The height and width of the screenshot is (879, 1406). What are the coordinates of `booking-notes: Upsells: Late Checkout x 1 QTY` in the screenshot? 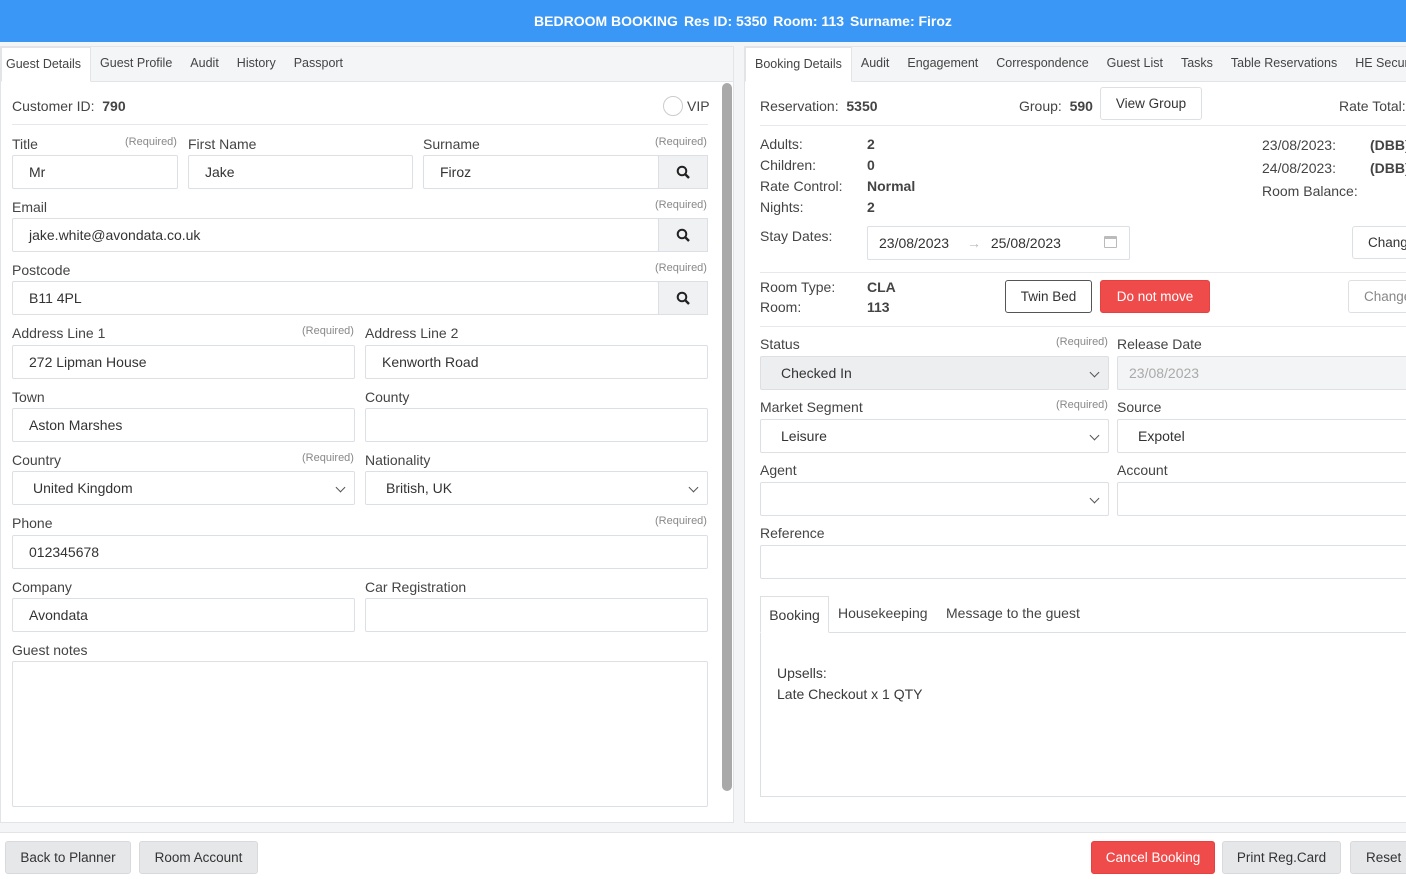 It's located at (1083, 714).